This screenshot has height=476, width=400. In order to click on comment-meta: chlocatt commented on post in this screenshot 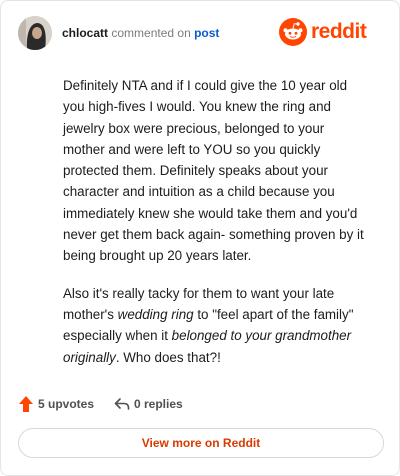, I will do `click(140, 33)`.